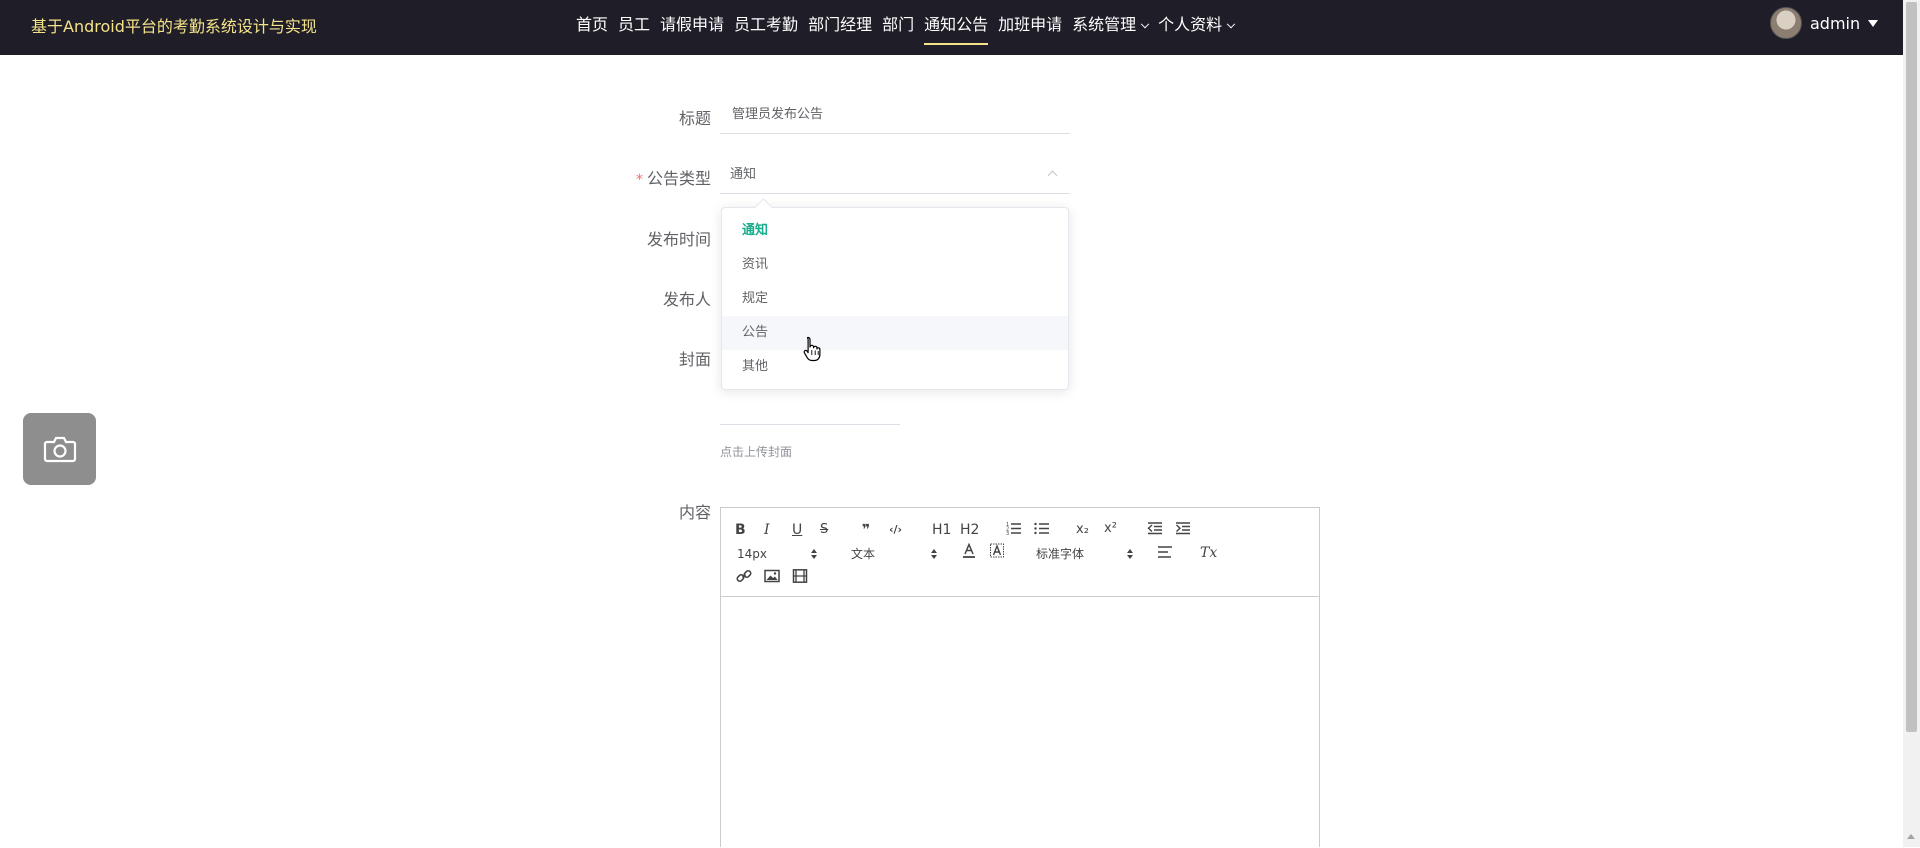  I want to click on nav-item-2: 请假申请, so click(692, 27).